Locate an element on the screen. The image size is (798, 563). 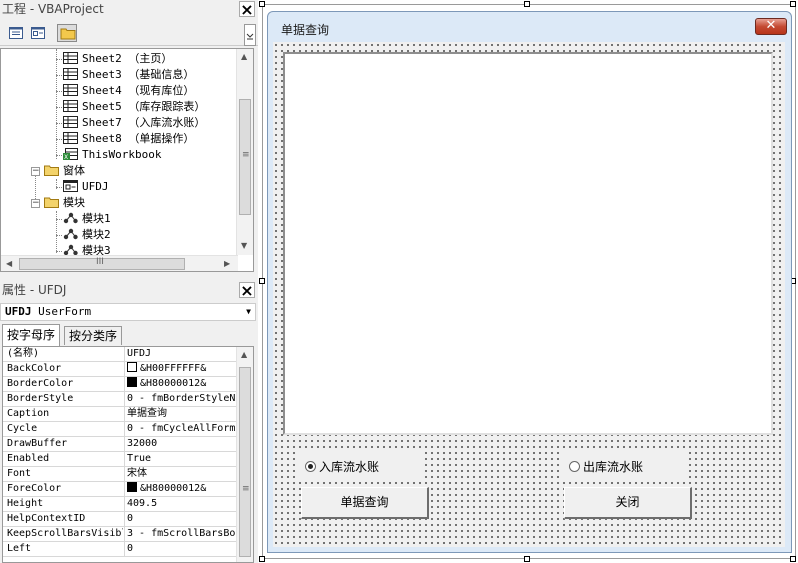
view-code-button is located at coordinates (16, 33).